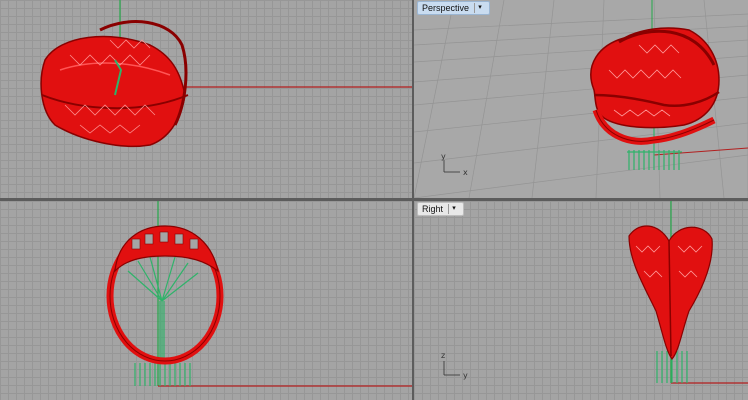 Image resolution: width=748 pixels, height=400 pixels. Describe the element at coordinates (465, 172) in the screenshot. I see `axis-x-label: x` at that location.